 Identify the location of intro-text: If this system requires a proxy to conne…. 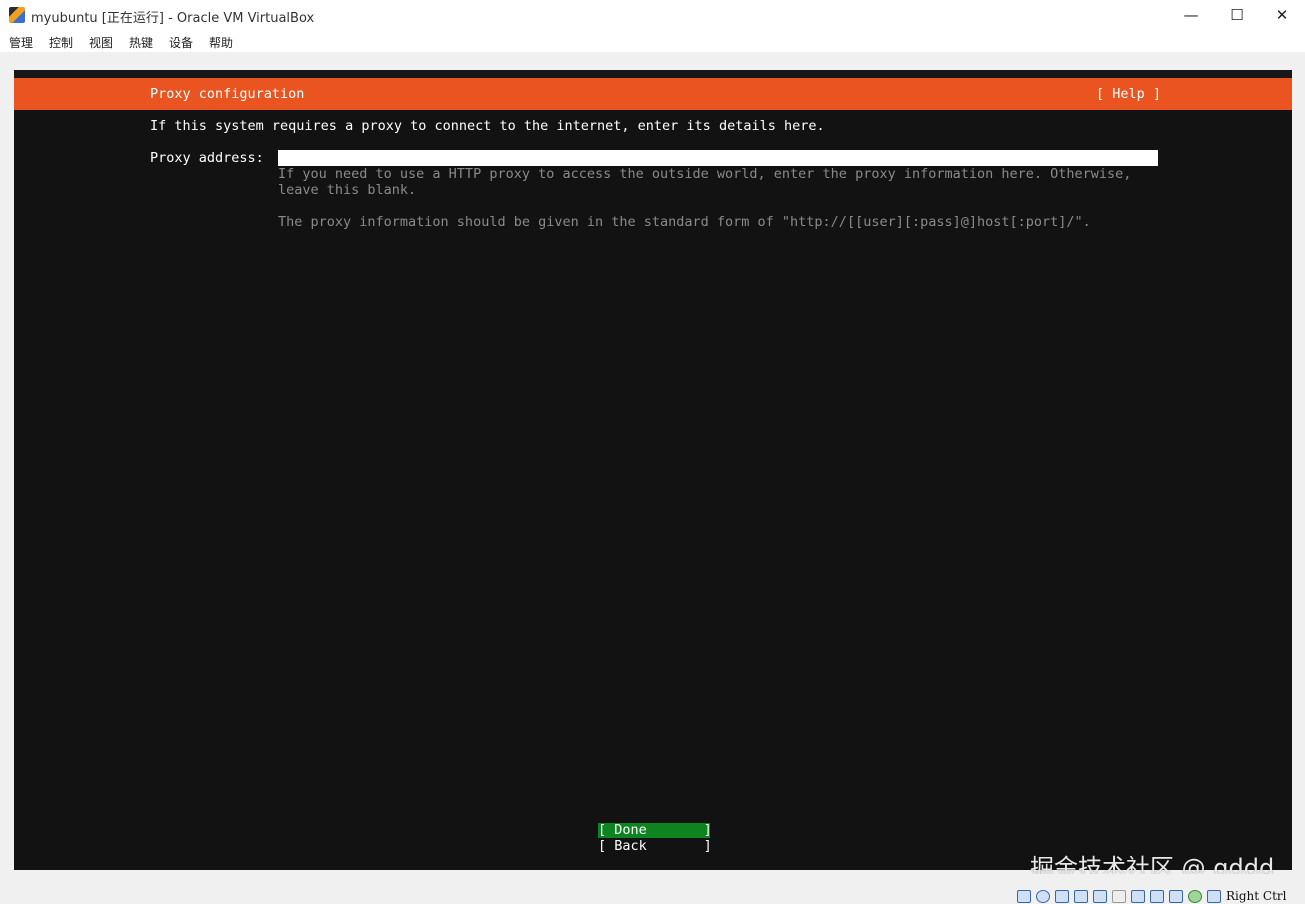
(487, 126).